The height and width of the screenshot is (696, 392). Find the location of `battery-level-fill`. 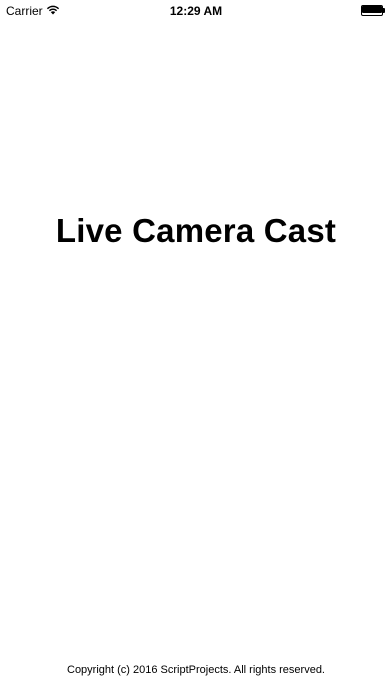

battery-level-fill is located at coordinates (372, 9).